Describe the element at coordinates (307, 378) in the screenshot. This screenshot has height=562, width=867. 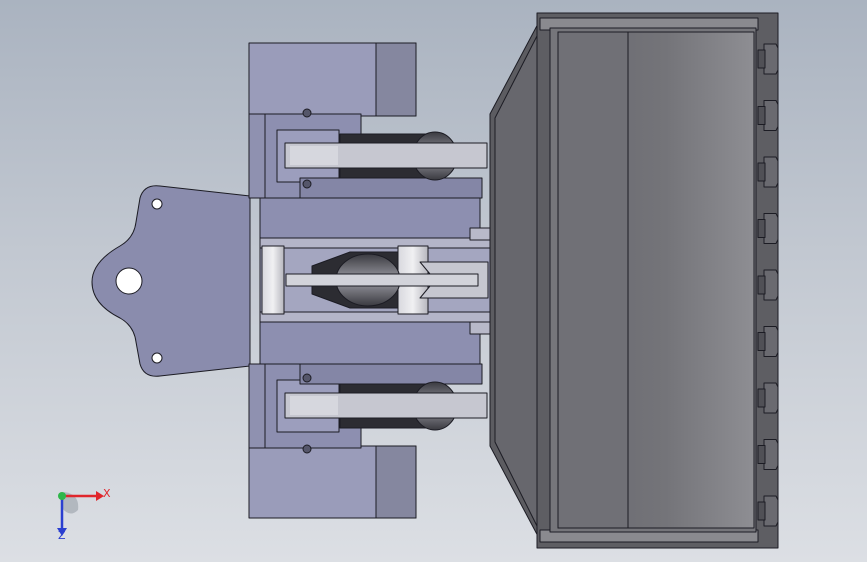
I see `lower-bolt-head-a` at that location.